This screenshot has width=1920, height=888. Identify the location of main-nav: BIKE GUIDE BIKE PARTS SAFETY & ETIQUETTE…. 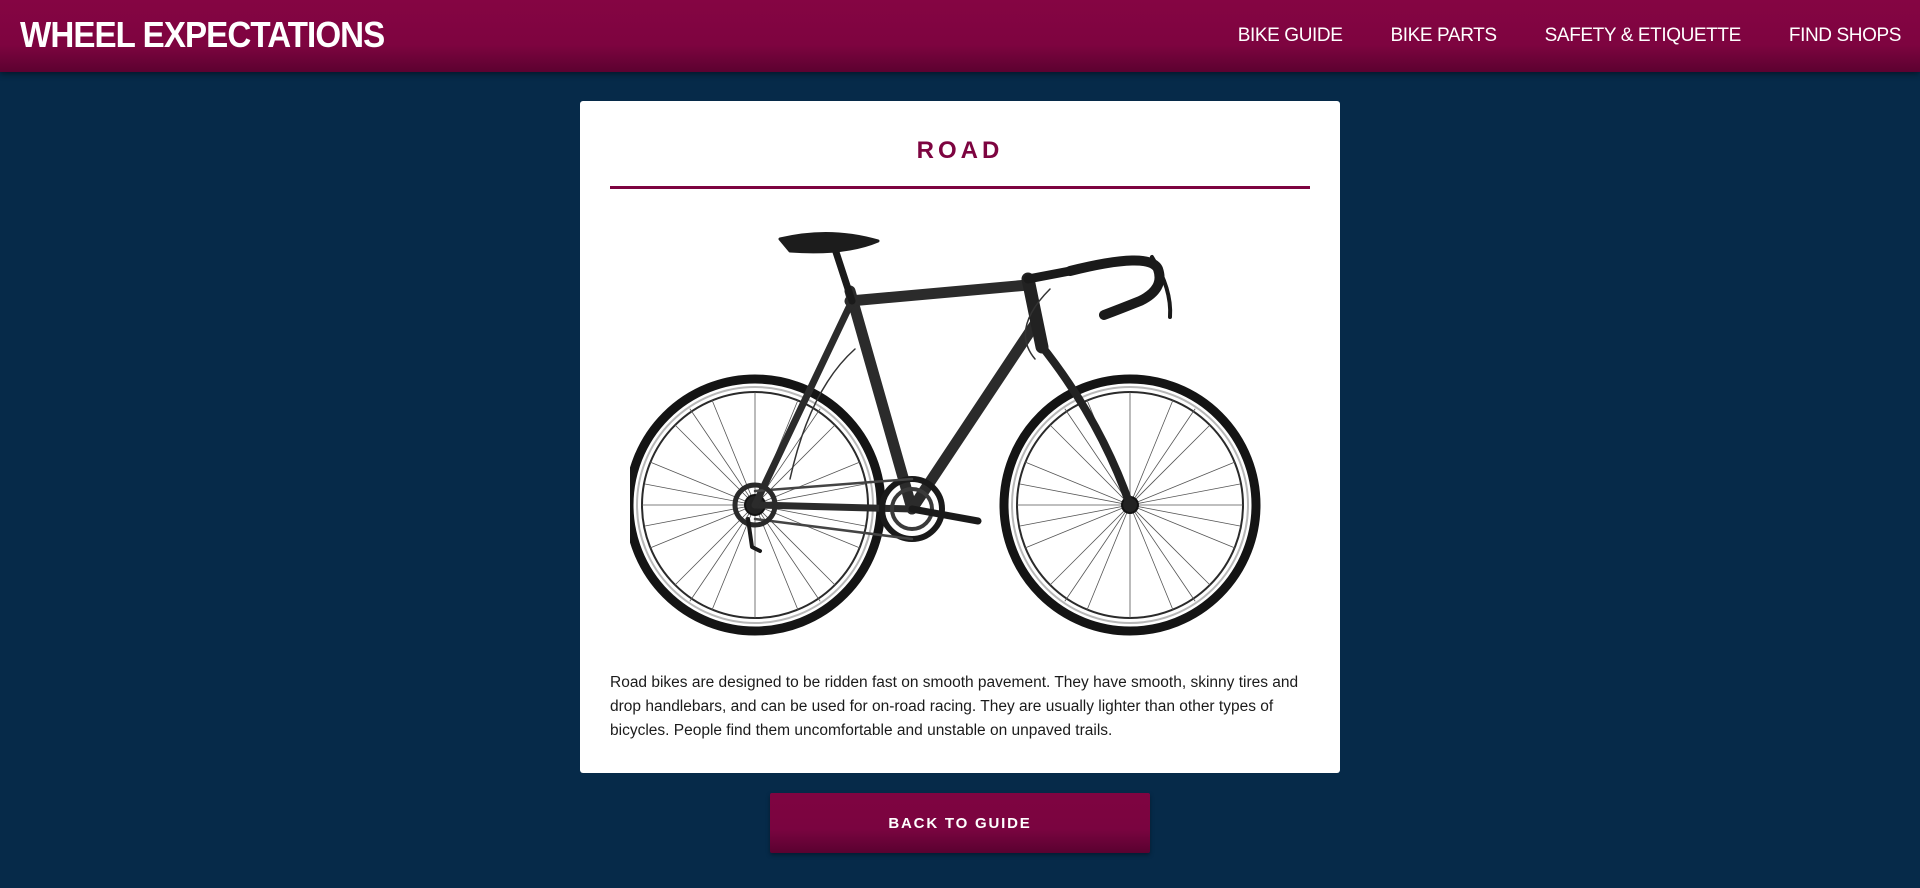
(1570, 36).